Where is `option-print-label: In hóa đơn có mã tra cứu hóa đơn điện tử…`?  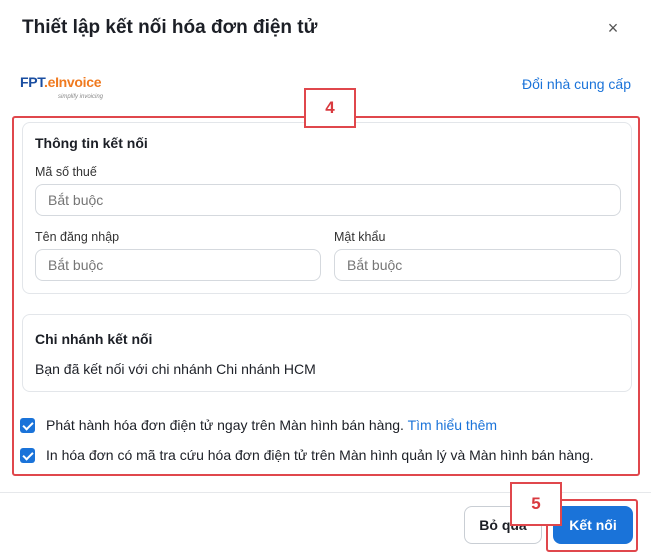
option-print-label: In hóa đơn có mã tra cứu hóa đơn điện tử… is located at coordinates (320, 455).